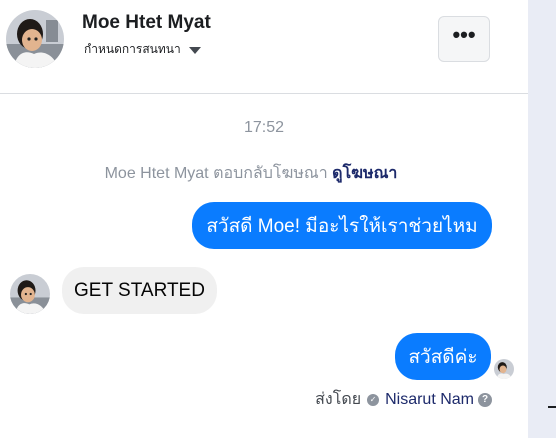 The image size is (556, 438). Describe the element at coordinates (429, 400) in the screenshot. I see `sender-name: Nisarut Nam` at that location.